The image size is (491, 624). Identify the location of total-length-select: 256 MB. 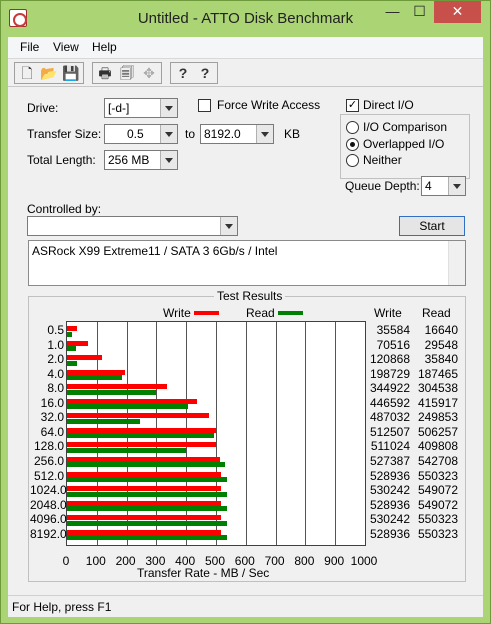
(141, 160).